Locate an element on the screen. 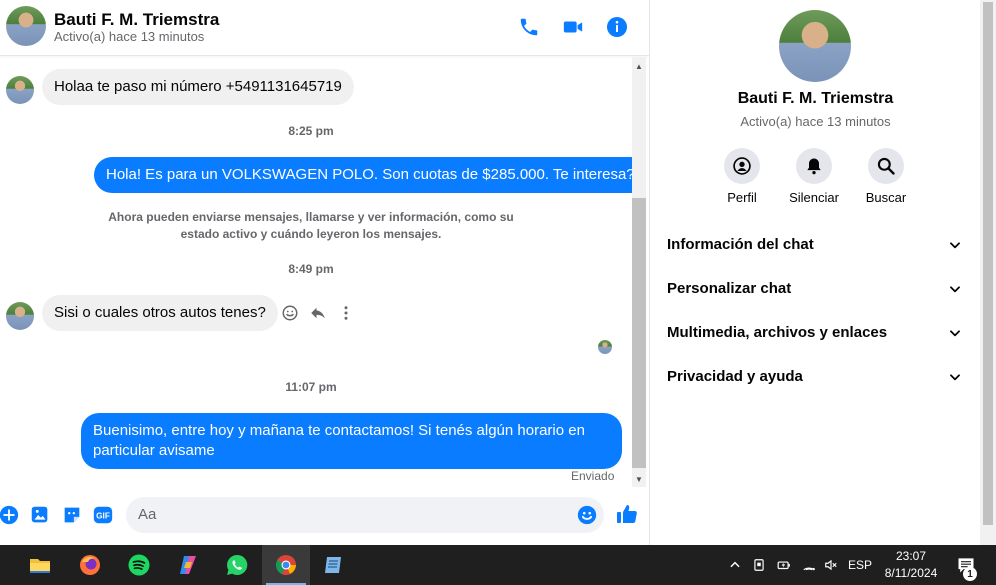 The image size is (996, 585). sticker-icon is located at coordinates (72, 515).